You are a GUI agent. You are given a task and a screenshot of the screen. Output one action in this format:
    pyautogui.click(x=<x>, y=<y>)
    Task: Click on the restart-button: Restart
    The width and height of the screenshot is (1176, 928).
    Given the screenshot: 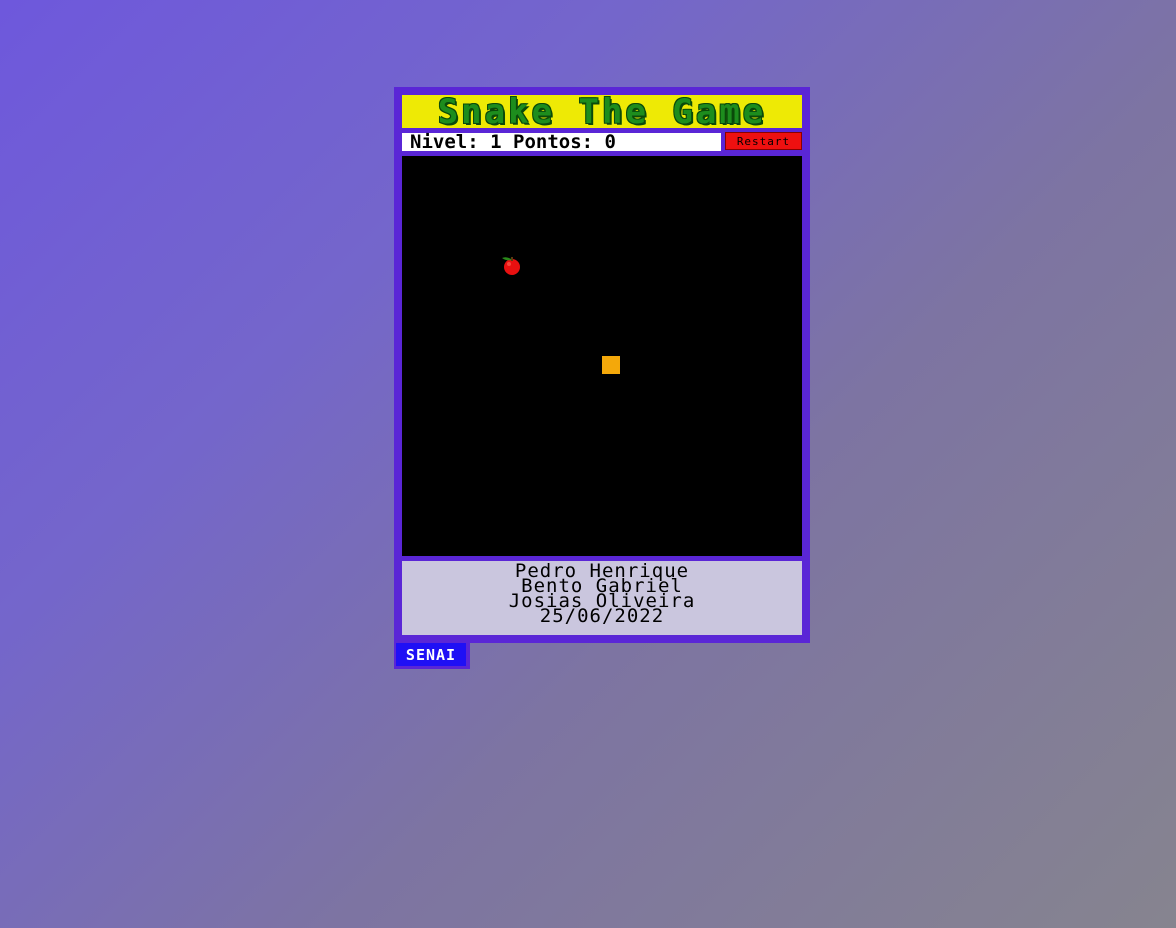 What is the action you would take?
    pyautogui.click(x=763, y=141)
    